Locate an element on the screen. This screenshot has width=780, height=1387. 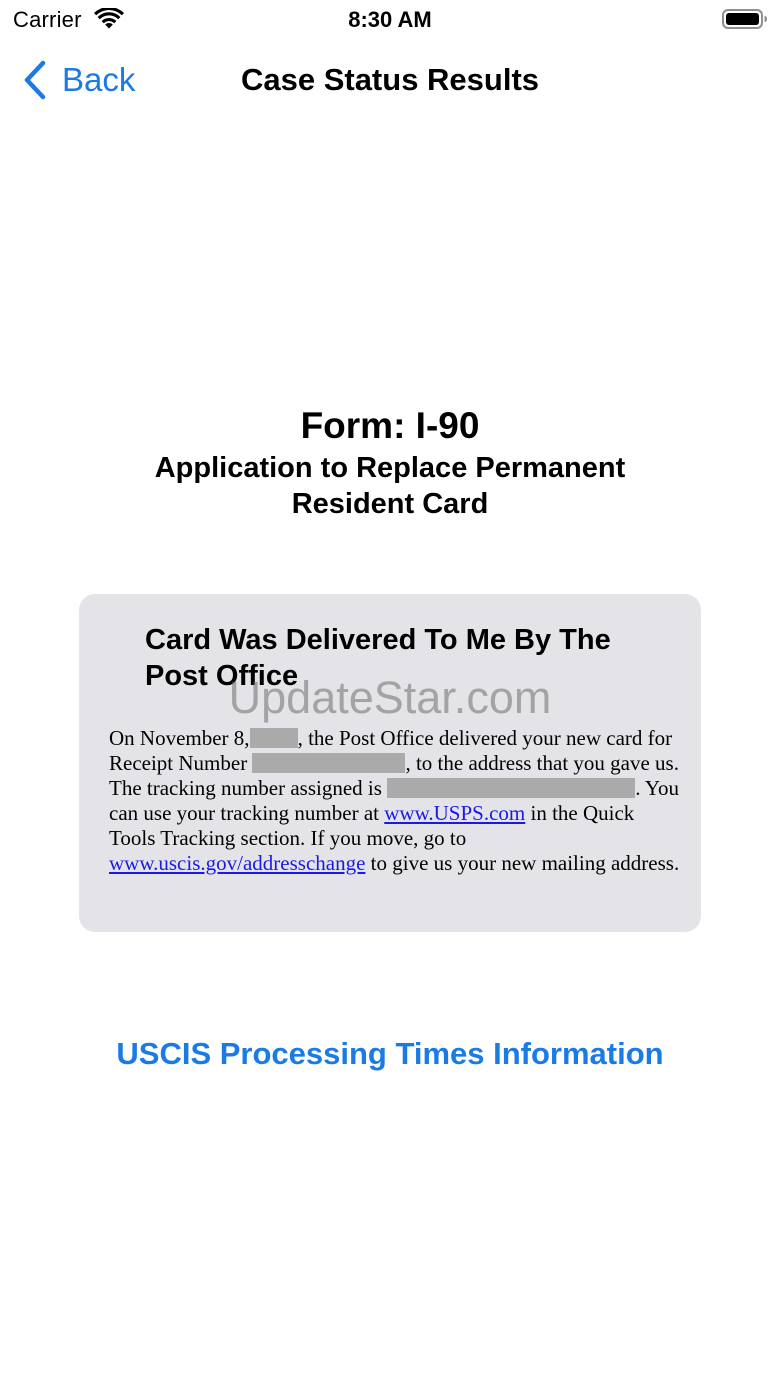
address-change-link: www.uscis.gov/addresschange is located at coordinates (237, 863).